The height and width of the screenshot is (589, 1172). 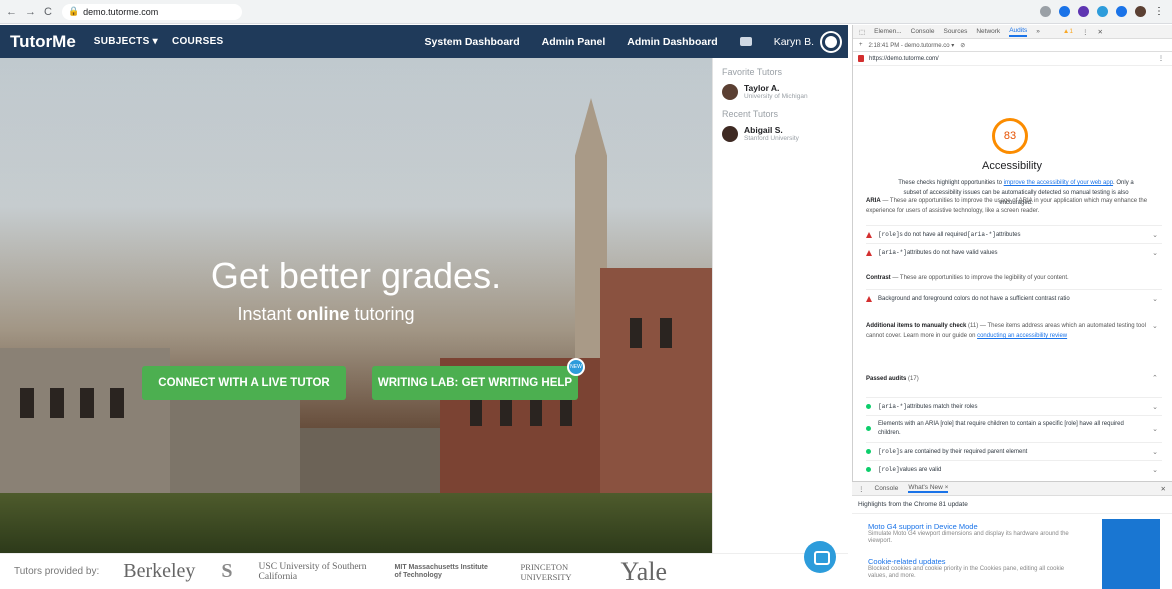 I want to click on recent-tutor-item: Abigail S. Stanford University, so click(x=785, y=133).